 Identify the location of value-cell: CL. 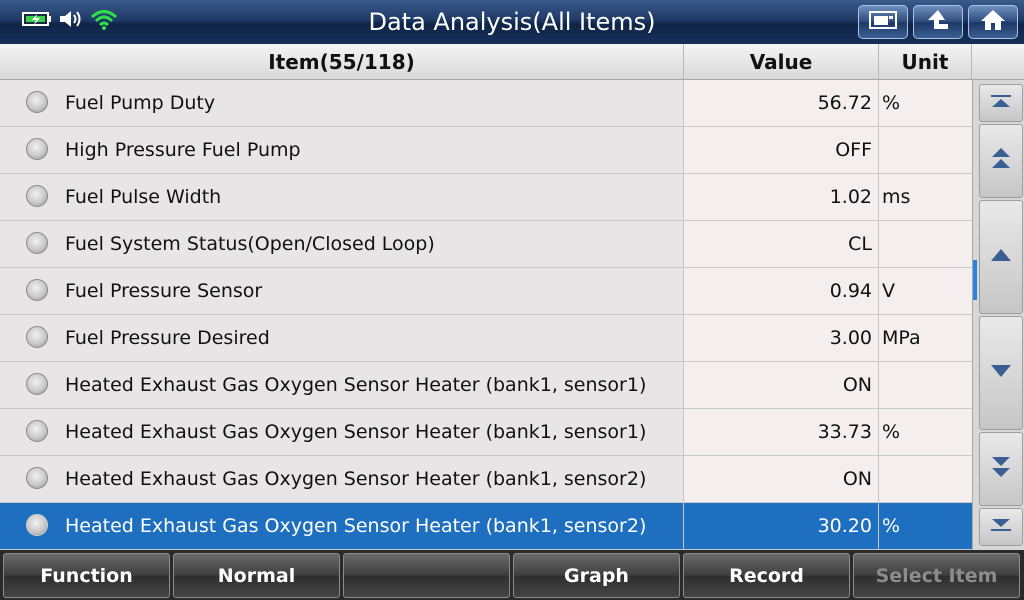
(781, 244).